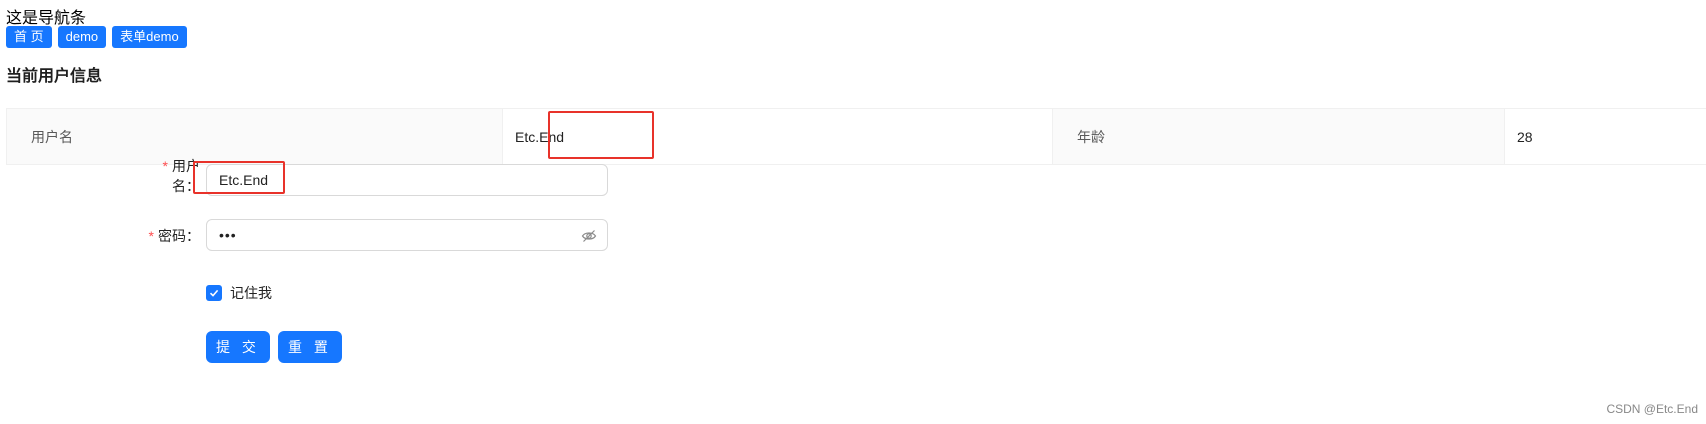  What do you see at coordinates (1279, 136) in the screenshot?
I see `desc-age-label: 年龄` at bounding box center [1279, 136].